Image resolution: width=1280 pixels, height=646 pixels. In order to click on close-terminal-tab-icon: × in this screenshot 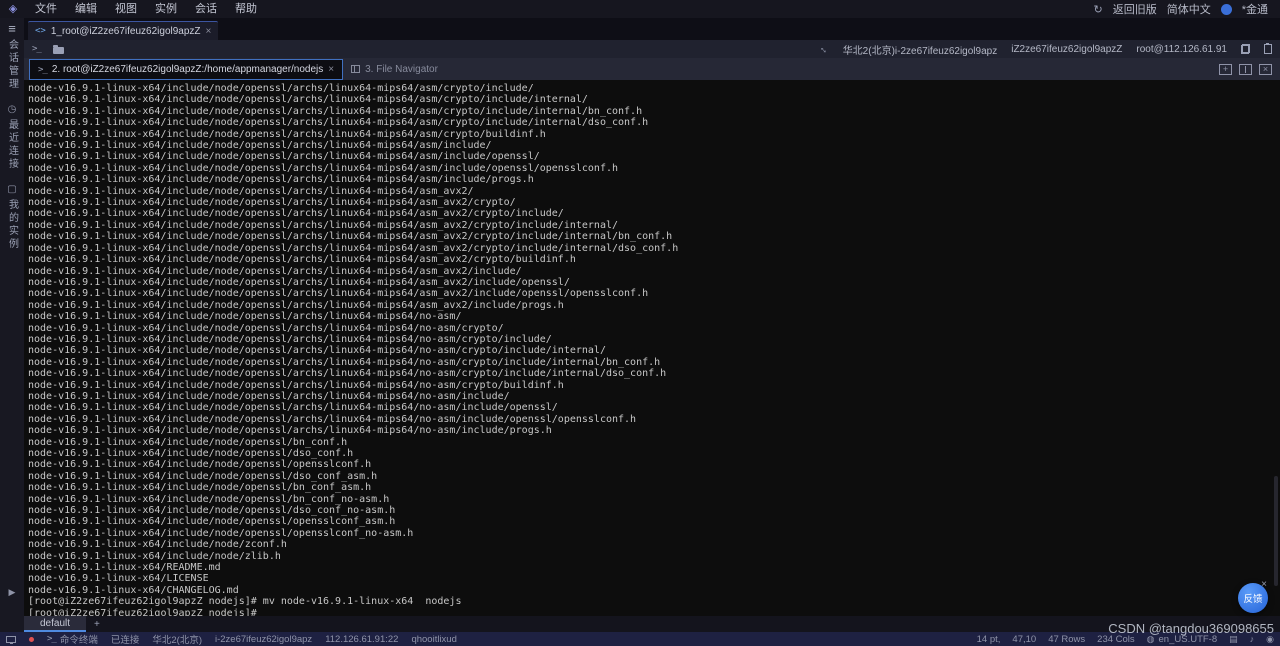, I will do `click(331, 69)`.